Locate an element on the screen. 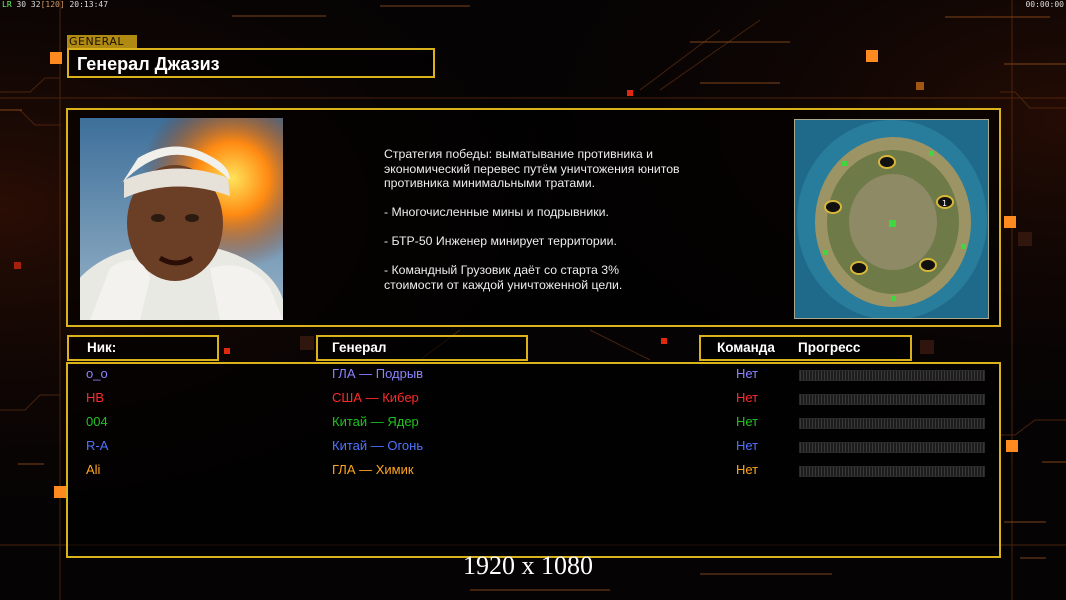 This screenshot has height=600, width=1066. fps-values: 30 32 is located at coordinates (28, 4).